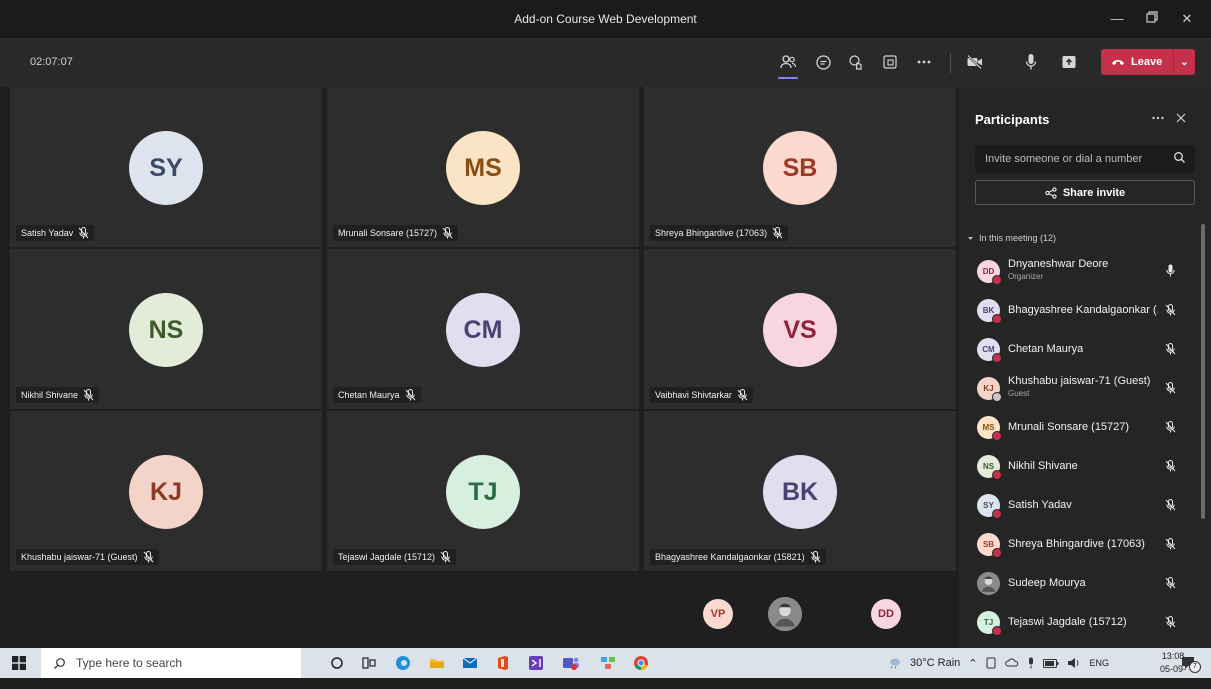 The image size is (1211, 689). I want to click on search-icon, so click(1179, 157).